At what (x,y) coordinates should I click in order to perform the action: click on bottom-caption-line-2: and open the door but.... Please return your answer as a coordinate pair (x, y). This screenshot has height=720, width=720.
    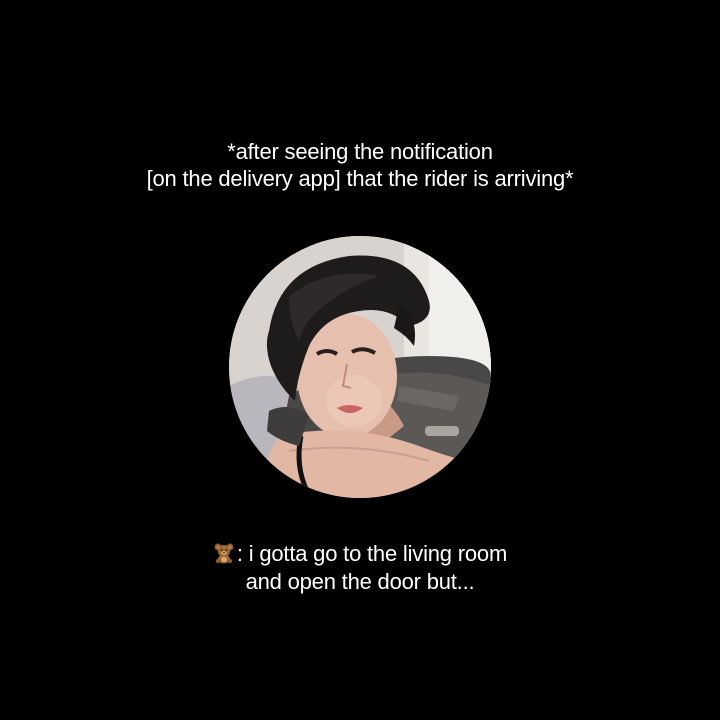
    Looking at the image, I should click on (360, 581).